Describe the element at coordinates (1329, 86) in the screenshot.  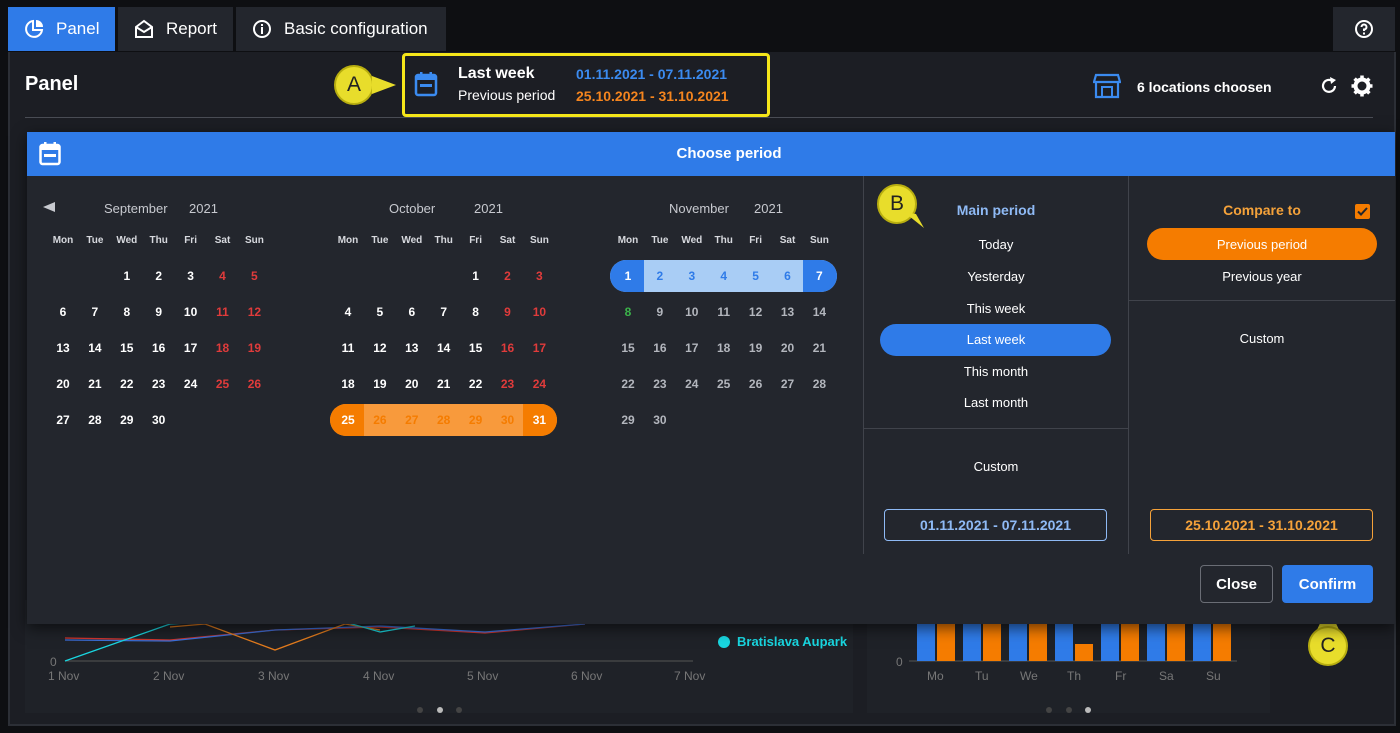
I see `refresh-icon` at that location.